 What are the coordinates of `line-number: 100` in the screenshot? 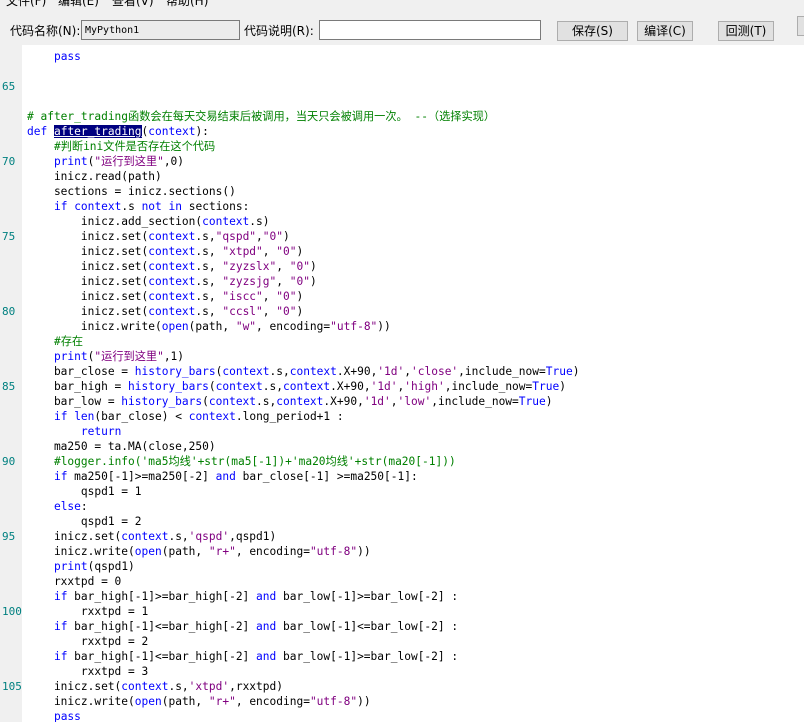 It's located at (12, 611).